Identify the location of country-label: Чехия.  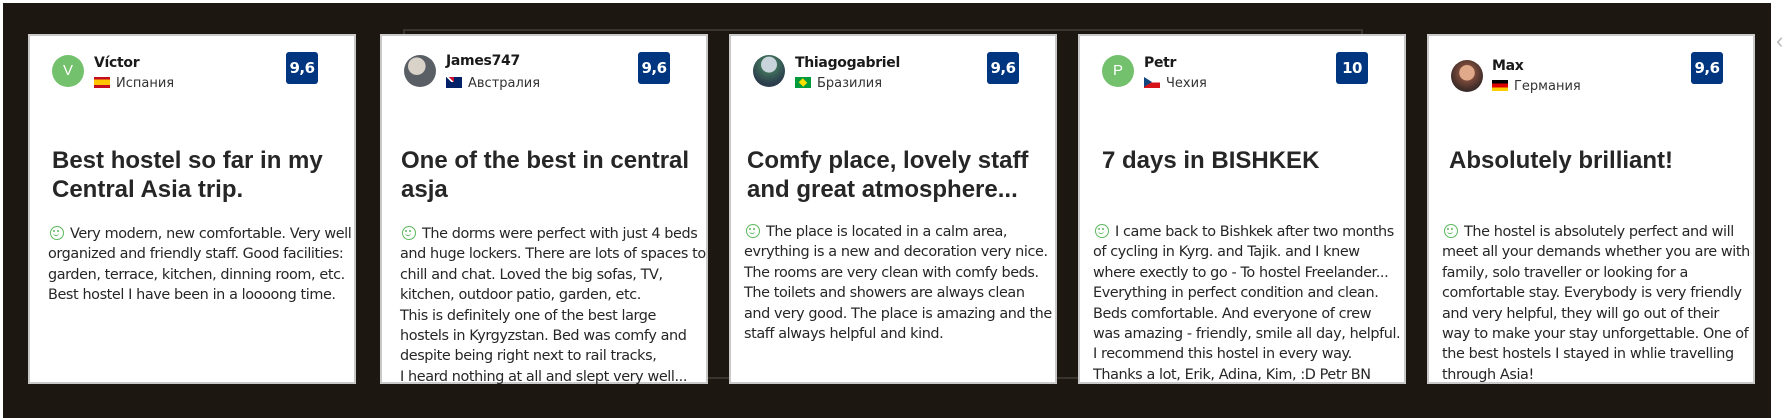
(1186, 83).